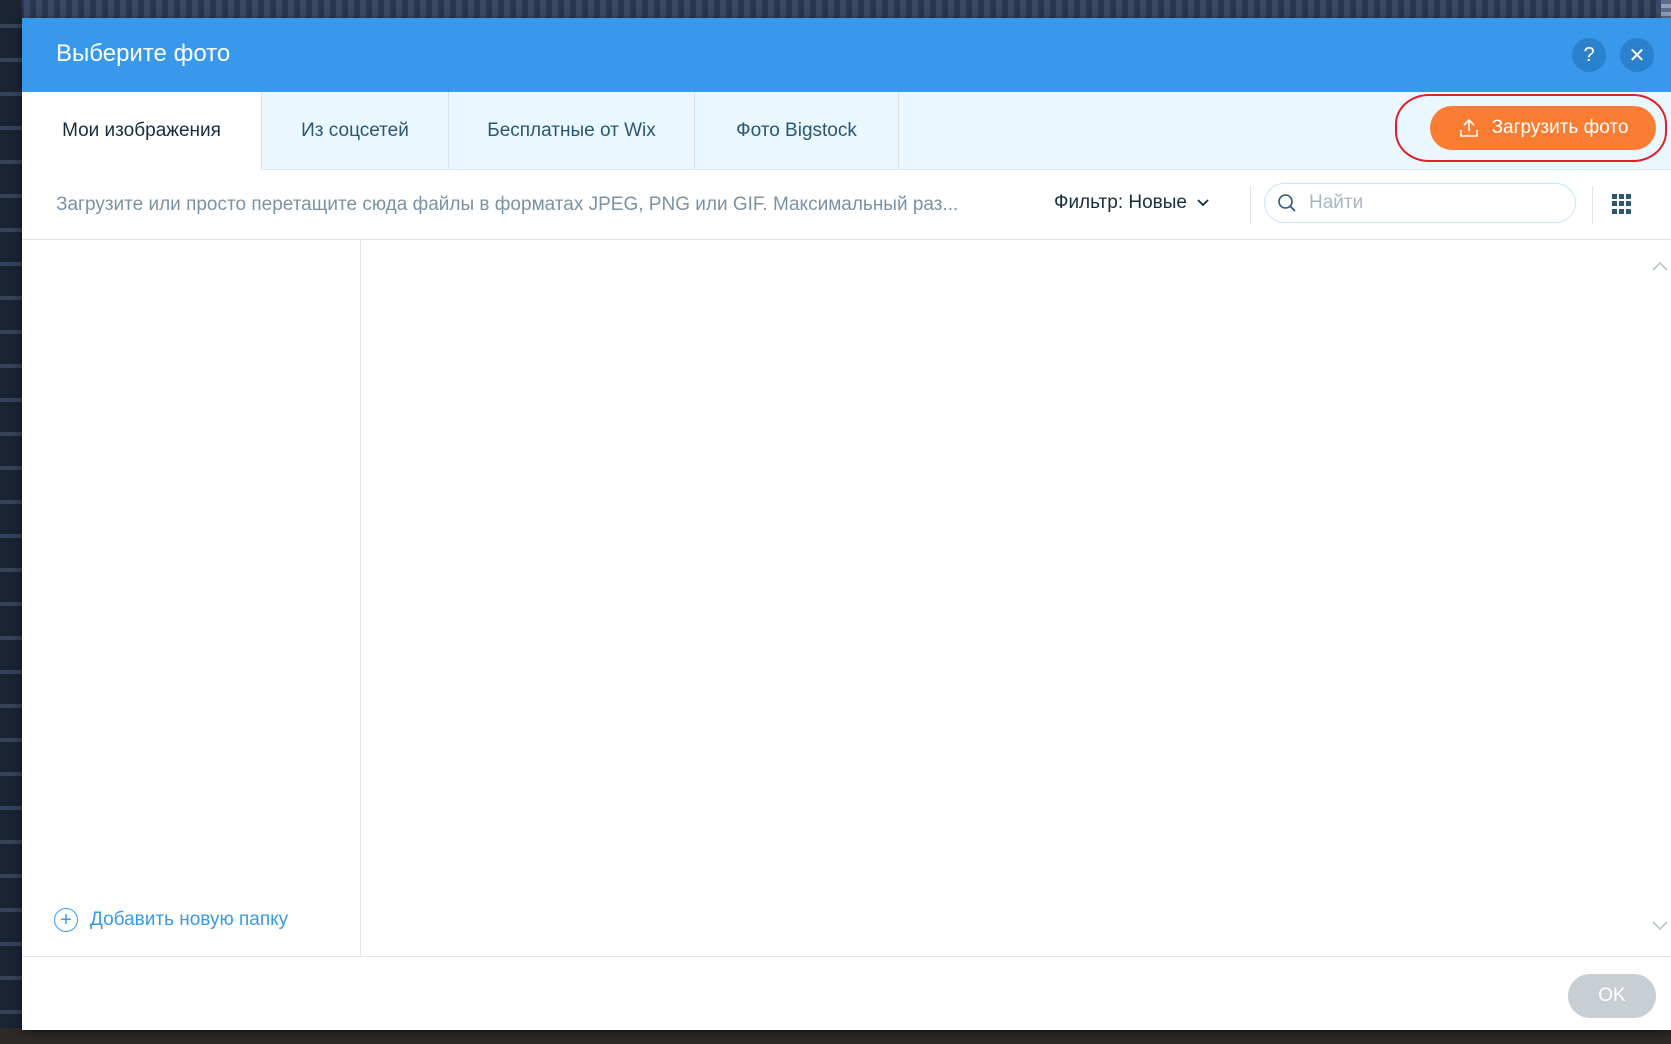 Image resolution: width=1671 pixels, height=1044 pixels. Describe the element at coordinates (1622, 204) in the screenshot. I see `grid-view-icon` at that location.